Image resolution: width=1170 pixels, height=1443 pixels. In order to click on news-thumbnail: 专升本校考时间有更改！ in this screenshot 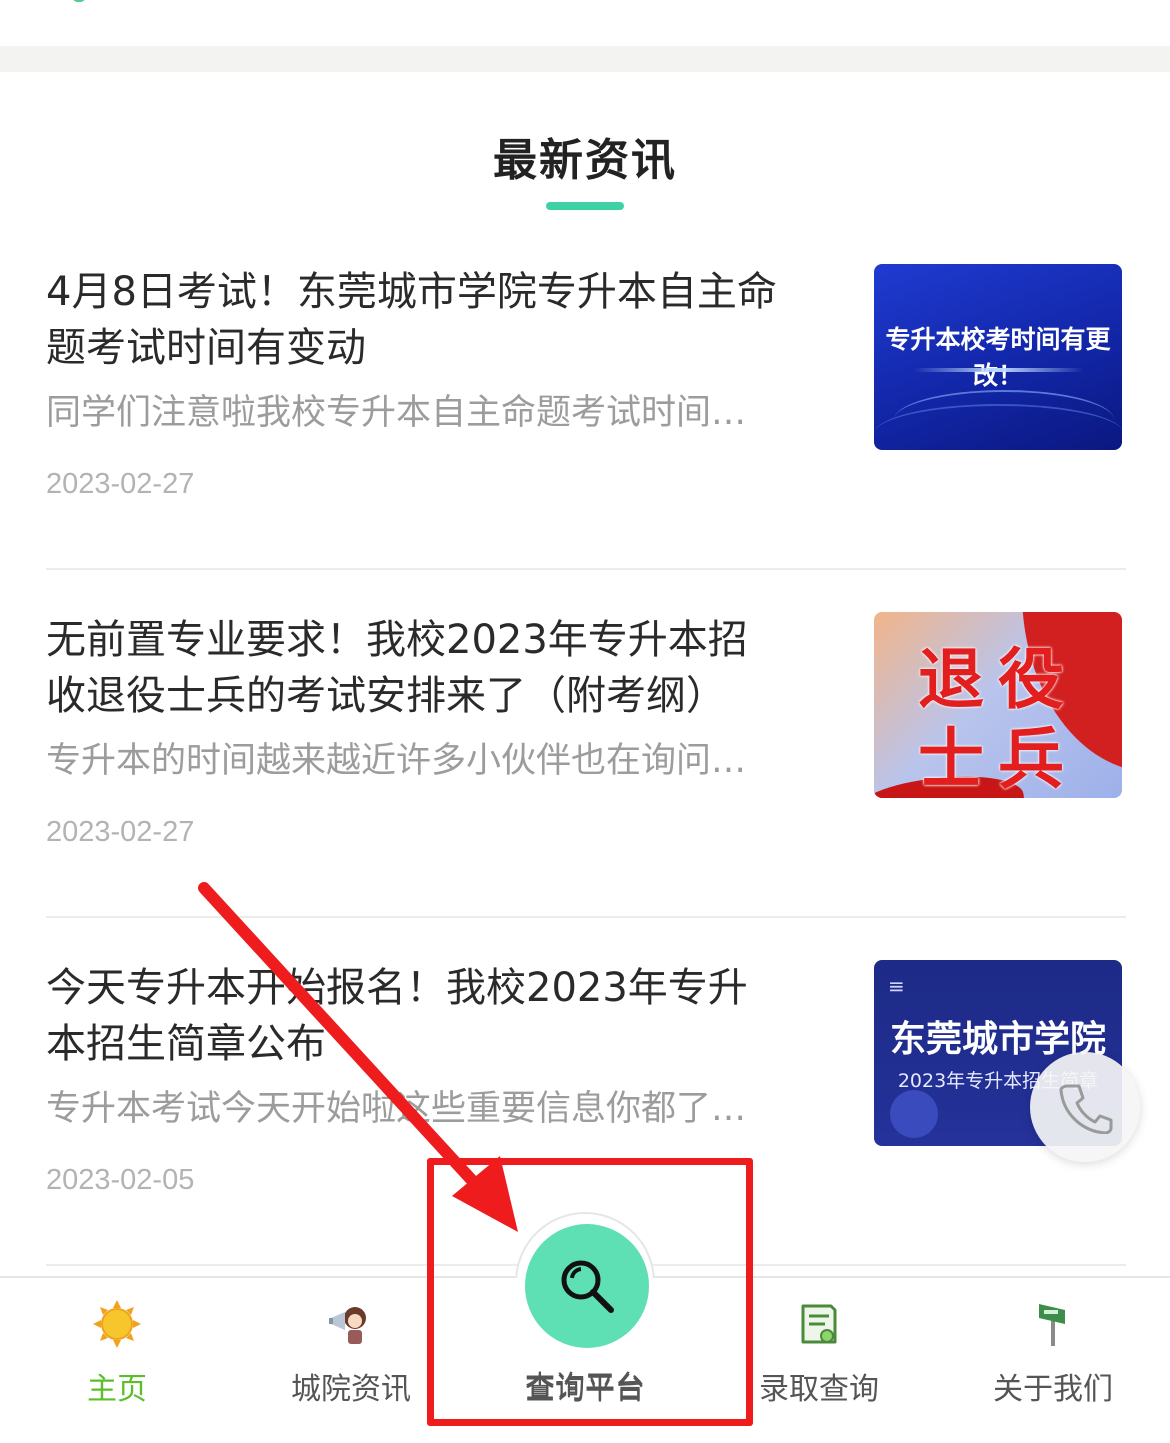, I will do `click(998, 357)`.